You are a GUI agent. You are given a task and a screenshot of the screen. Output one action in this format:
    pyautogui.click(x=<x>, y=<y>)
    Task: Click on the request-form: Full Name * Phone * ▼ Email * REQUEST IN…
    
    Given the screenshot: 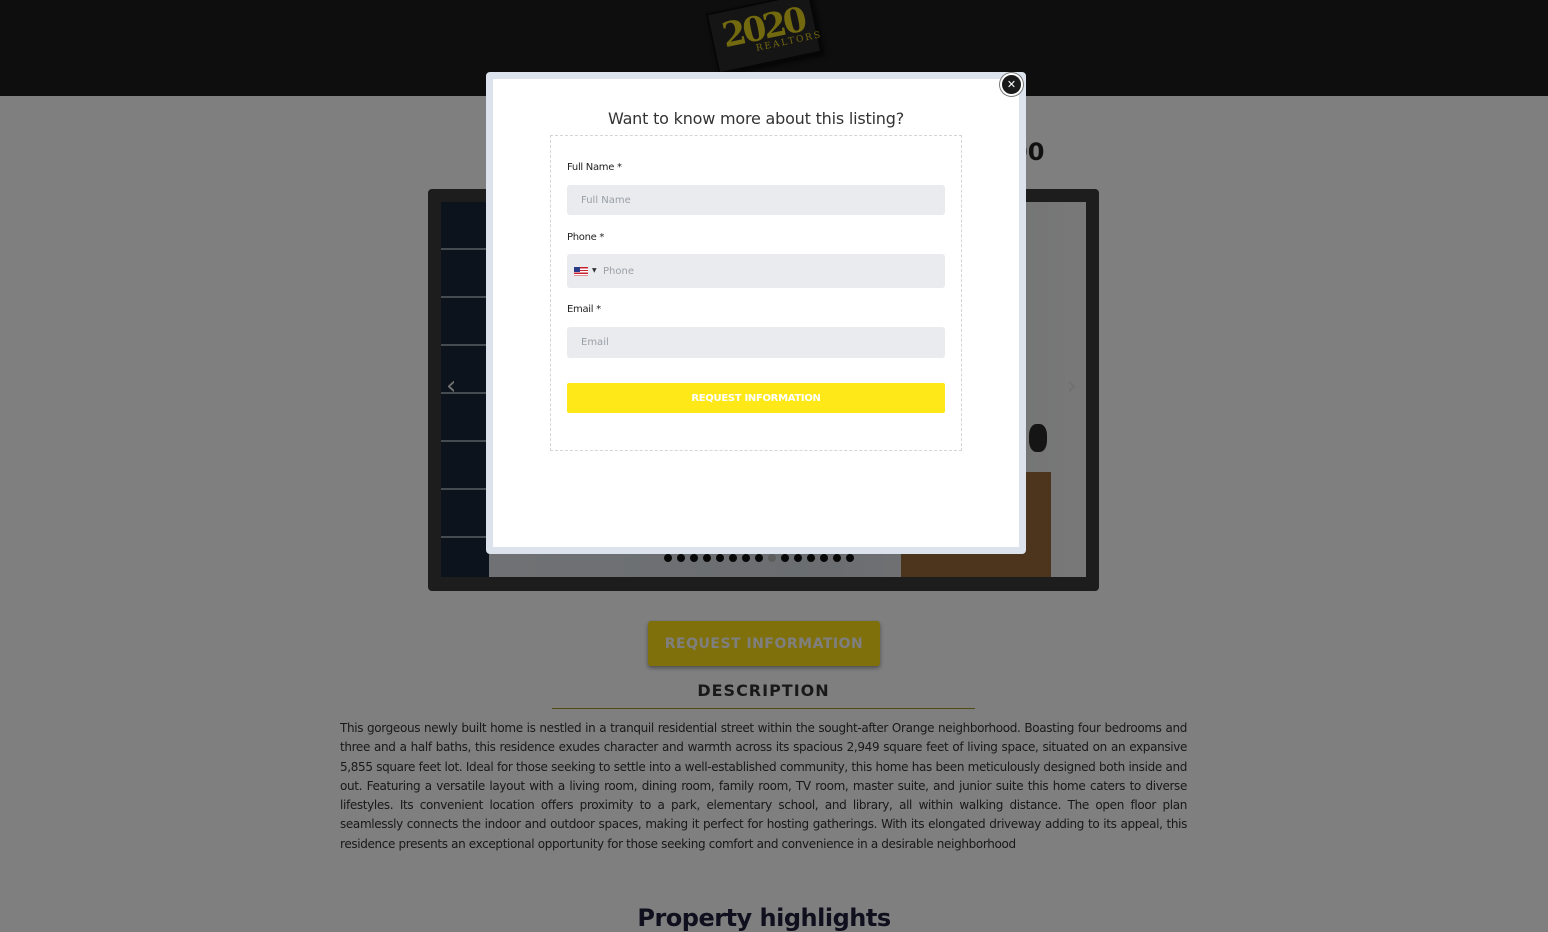 What is the action you would take?
    pyautogui.click(x=756, y=293)
    